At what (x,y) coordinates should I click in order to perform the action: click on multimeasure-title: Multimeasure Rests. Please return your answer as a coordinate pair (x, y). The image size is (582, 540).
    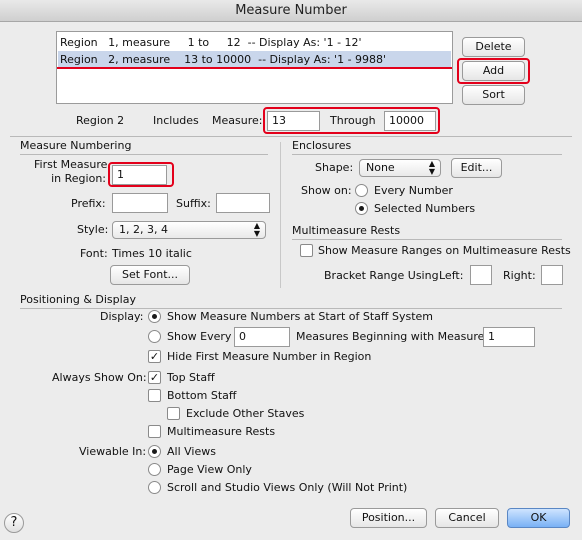
    Looking at the image, I should click on (346, 230).